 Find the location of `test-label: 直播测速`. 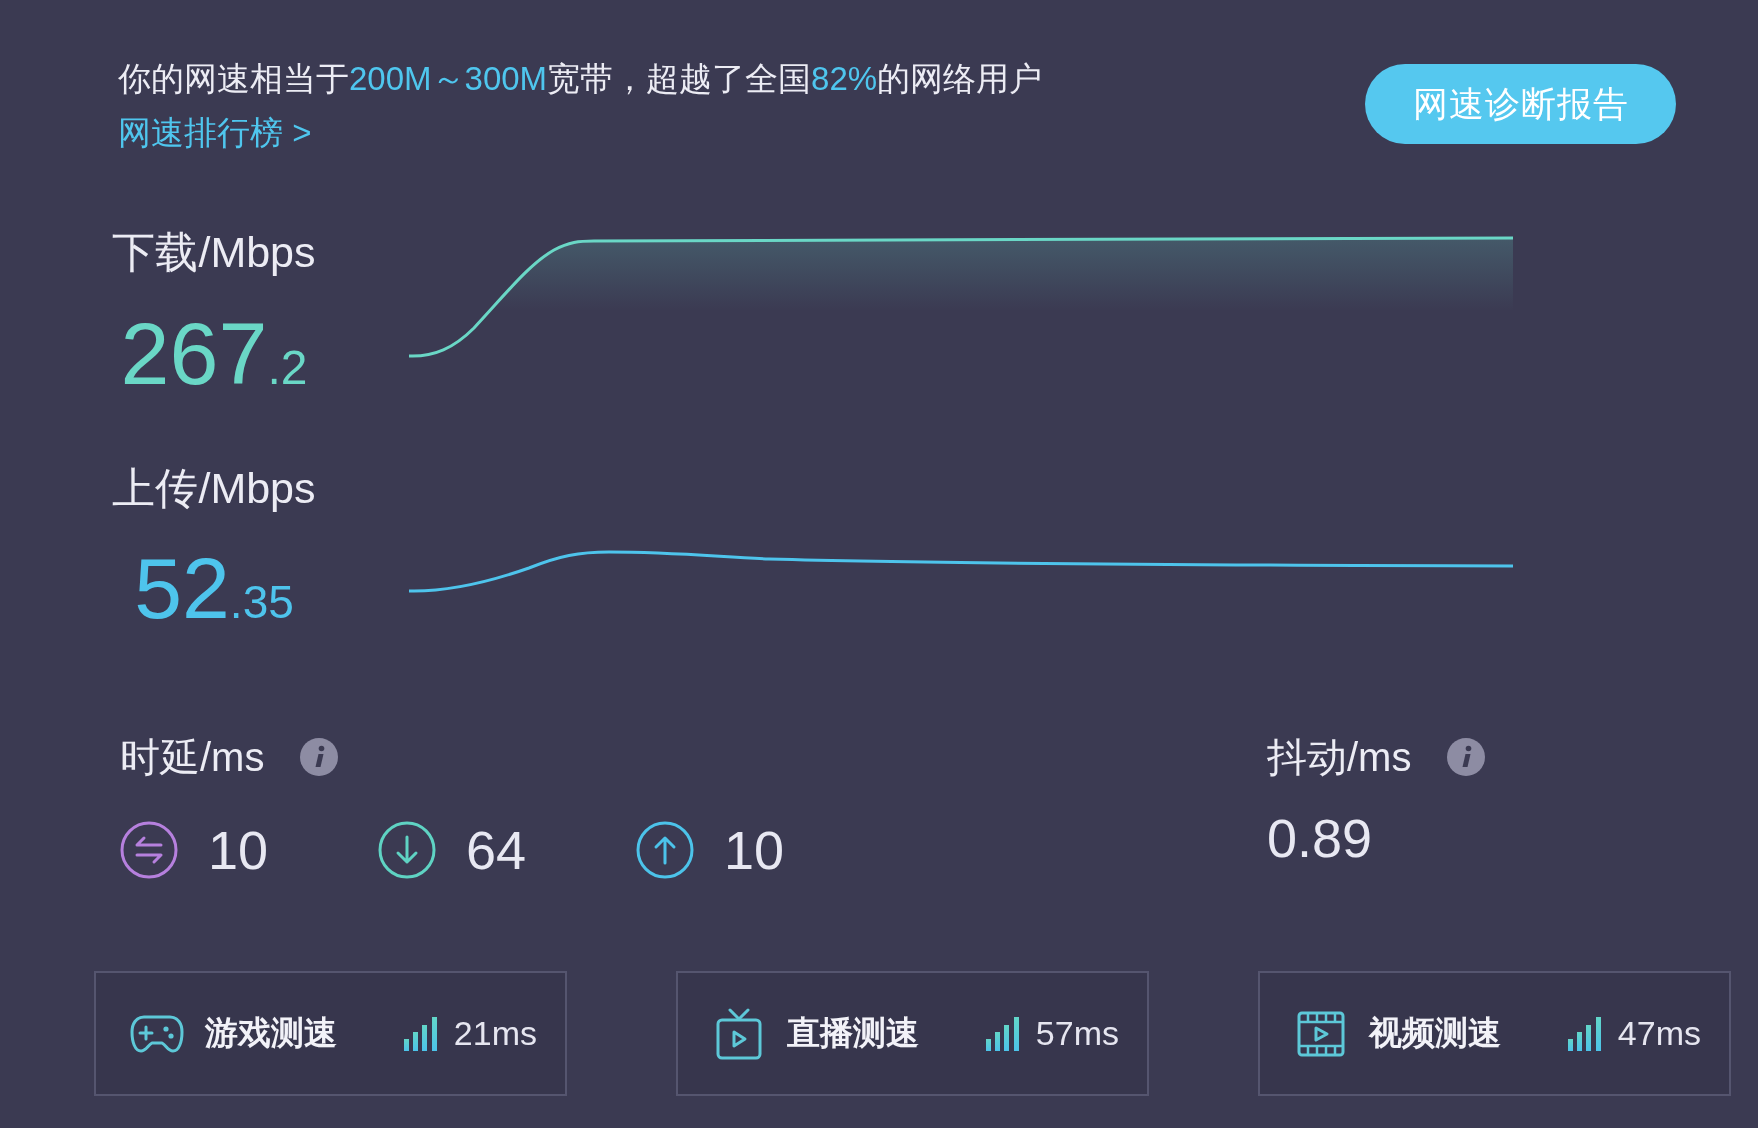

test-label: 直播测速 is located at coordinates (853, 1033).